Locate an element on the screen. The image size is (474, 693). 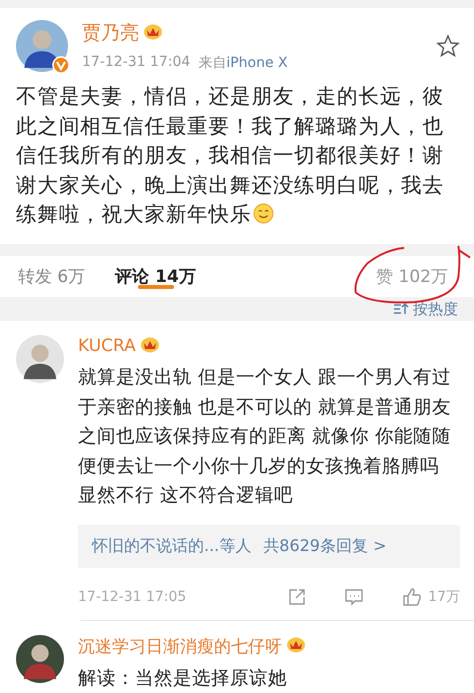
post-source: 来自 iPhone X is located at coordinates (243, 63).